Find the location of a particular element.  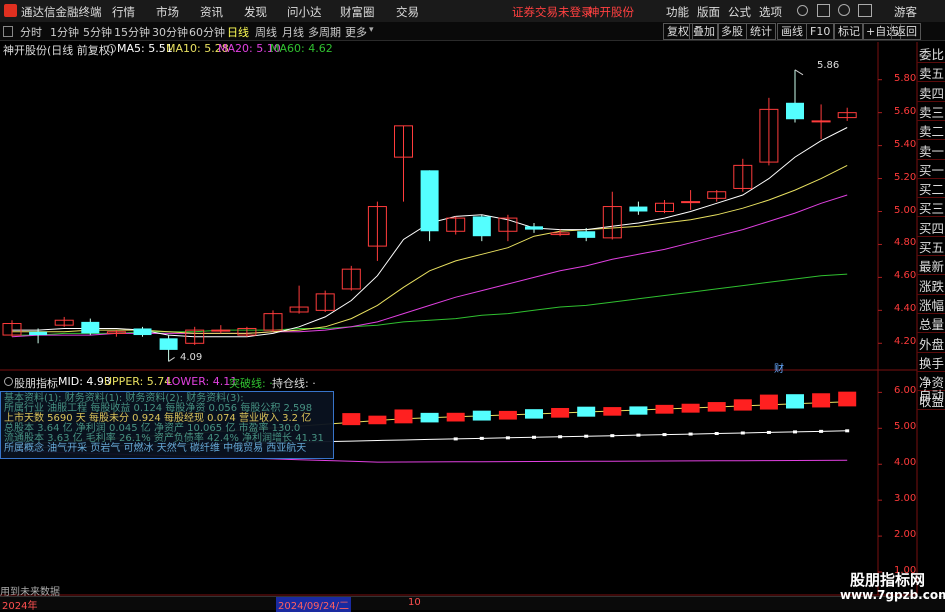

price-tick-label: 4.60 is located at coordinates (905, 276).